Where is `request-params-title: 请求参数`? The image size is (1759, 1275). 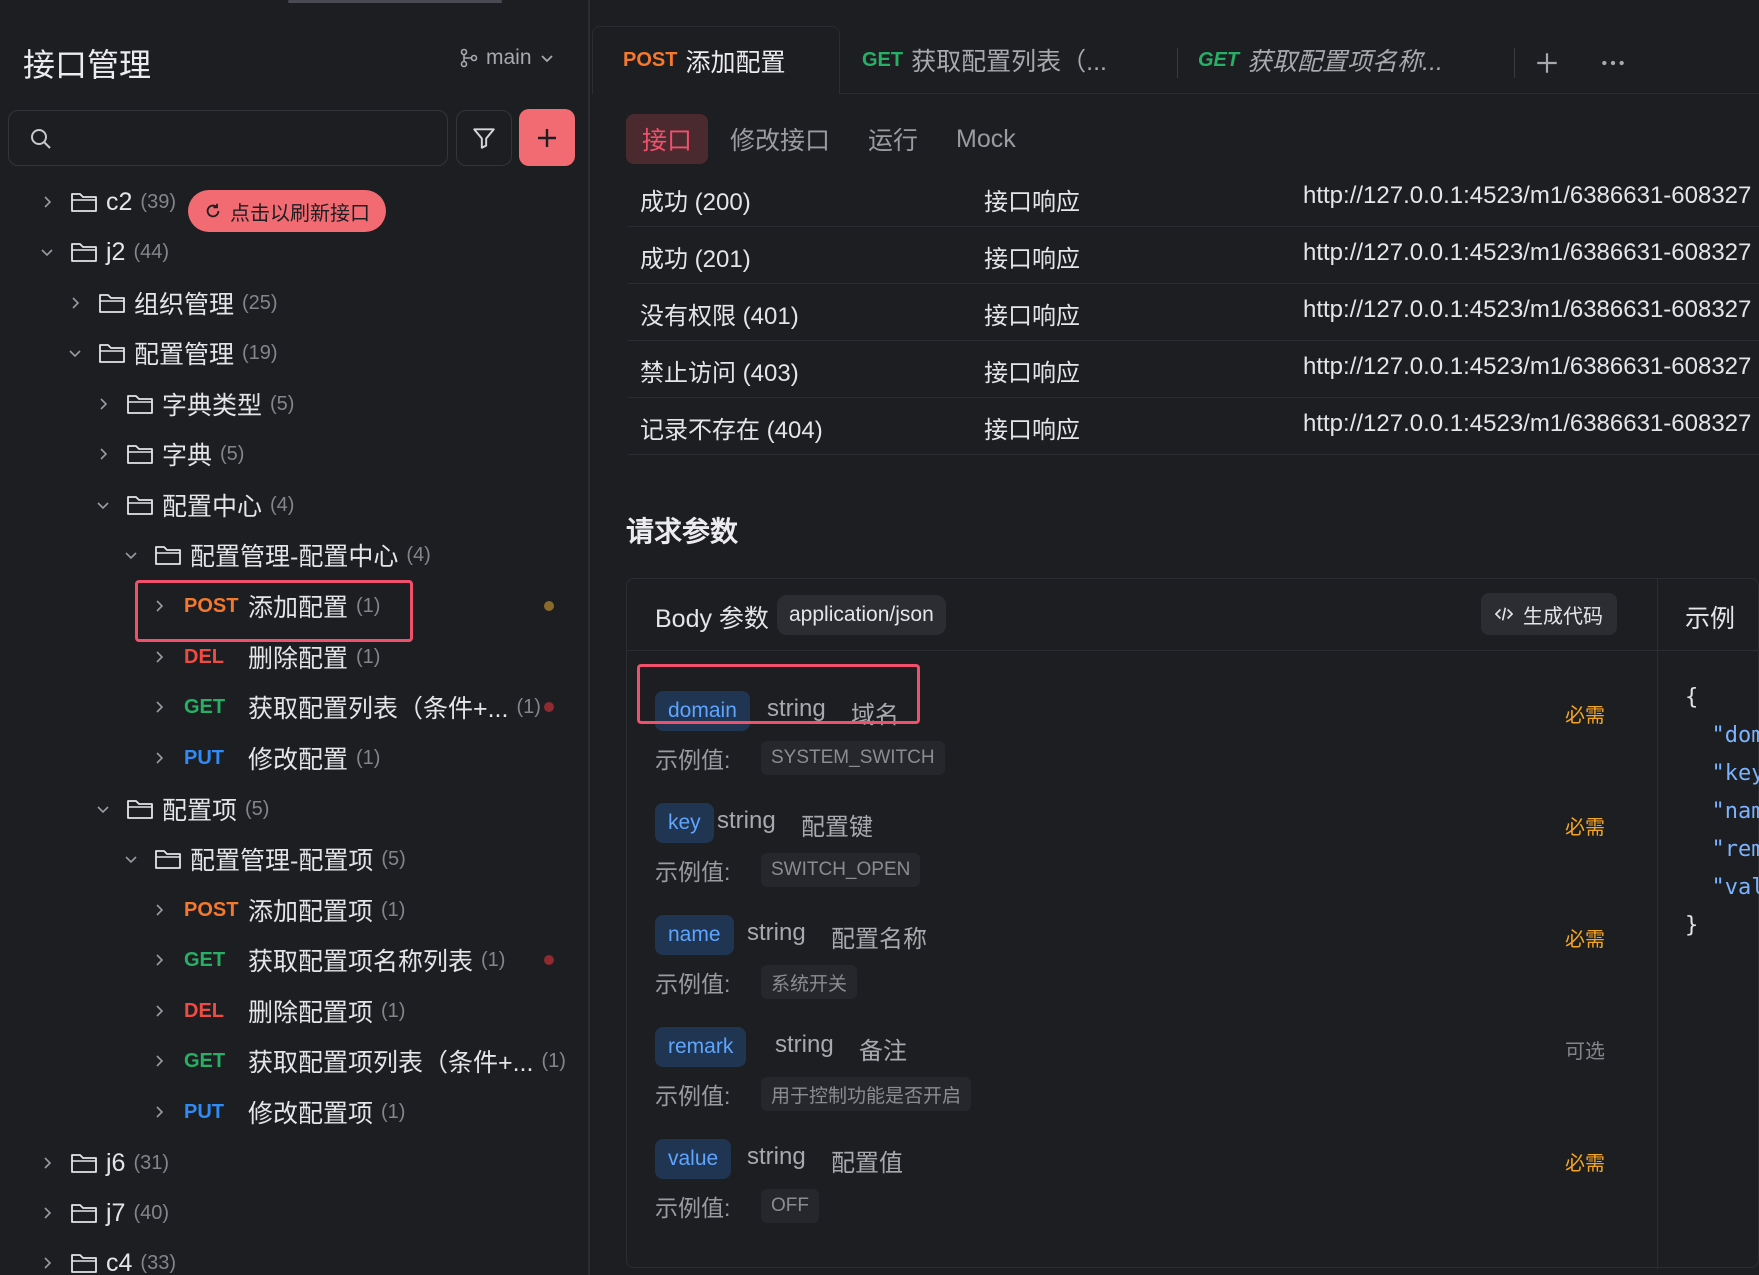
request-params-title: 请求参数 is located at coordinates (682, 531).